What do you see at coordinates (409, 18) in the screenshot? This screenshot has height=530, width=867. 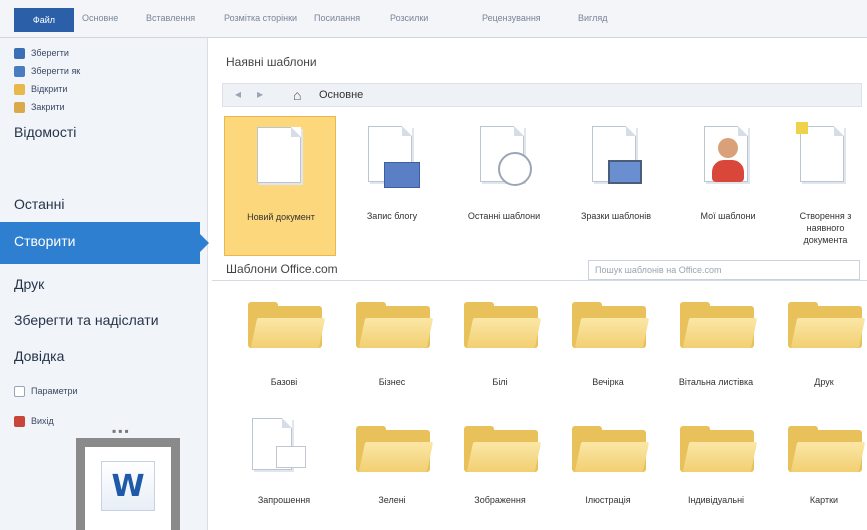 I see `tab-mailings: Розсилки` at bounding box center [409, 18].